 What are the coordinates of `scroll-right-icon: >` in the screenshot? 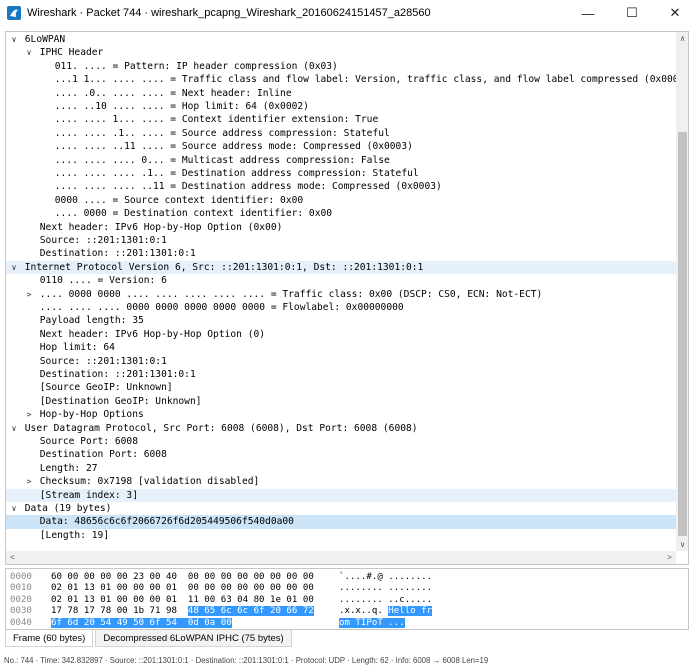 It's located at (669, 557).